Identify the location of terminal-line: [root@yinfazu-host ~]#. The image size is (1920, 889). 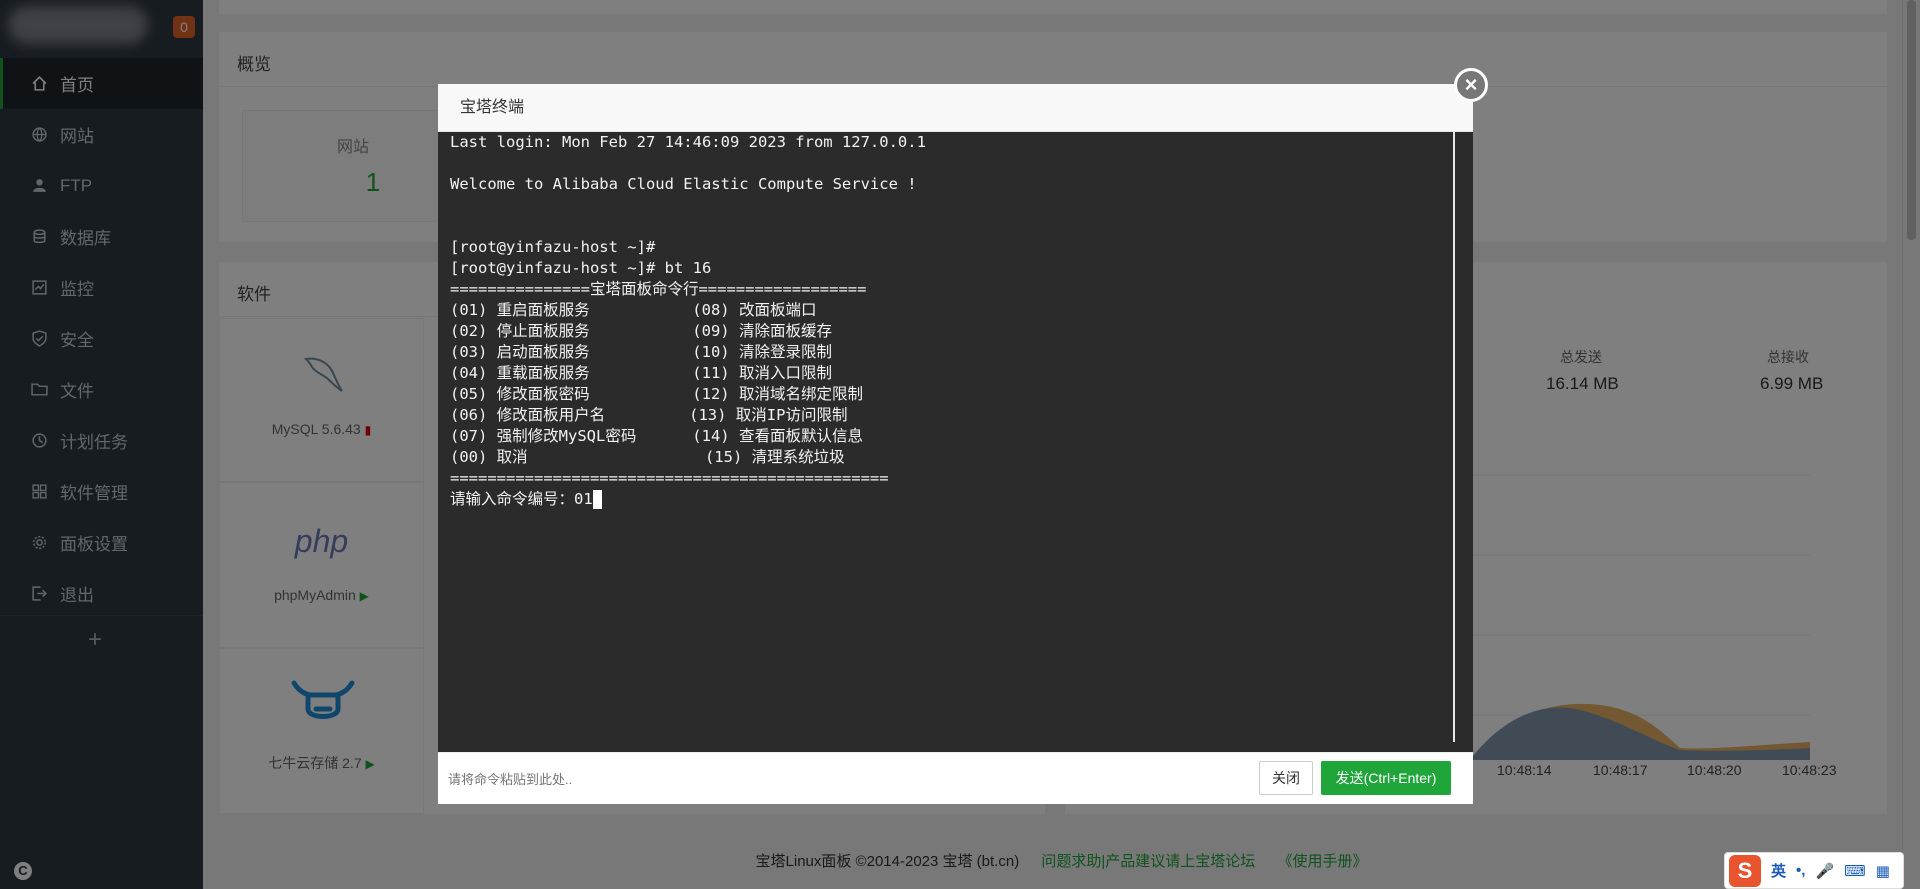
(553, 247).